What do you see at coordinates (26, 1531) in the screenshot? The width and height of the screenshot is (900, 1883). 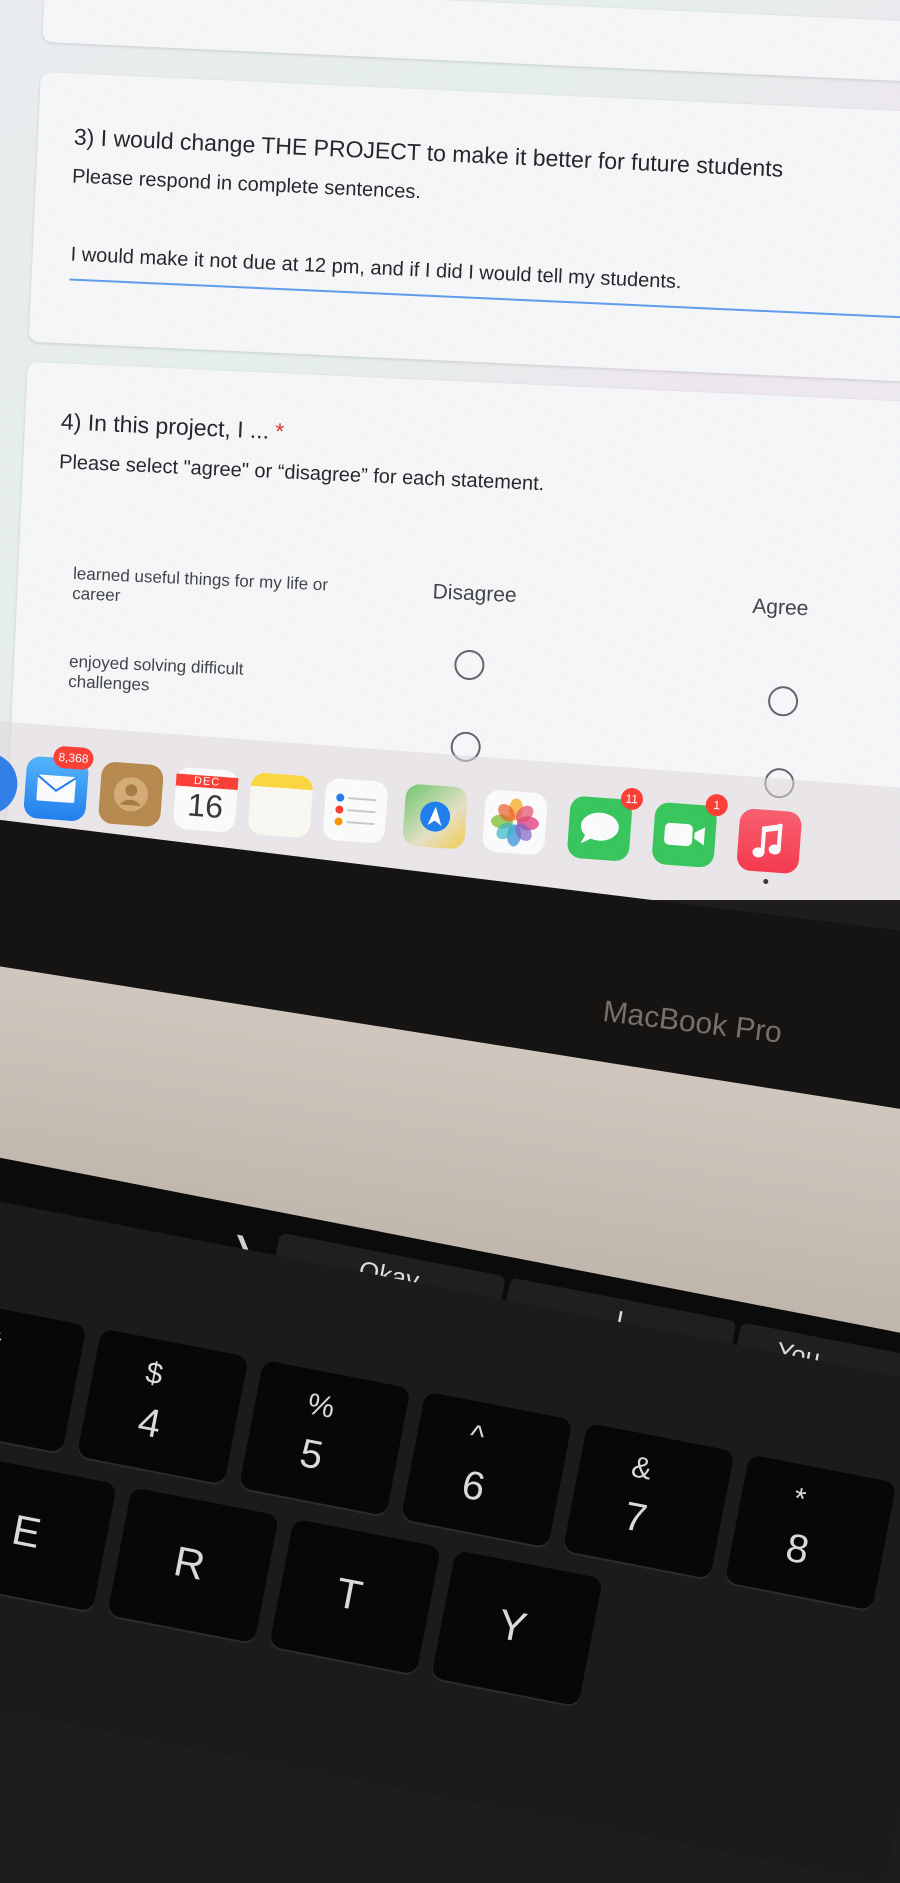 I see `key-letter: E` at bounding box center [26, 1531].